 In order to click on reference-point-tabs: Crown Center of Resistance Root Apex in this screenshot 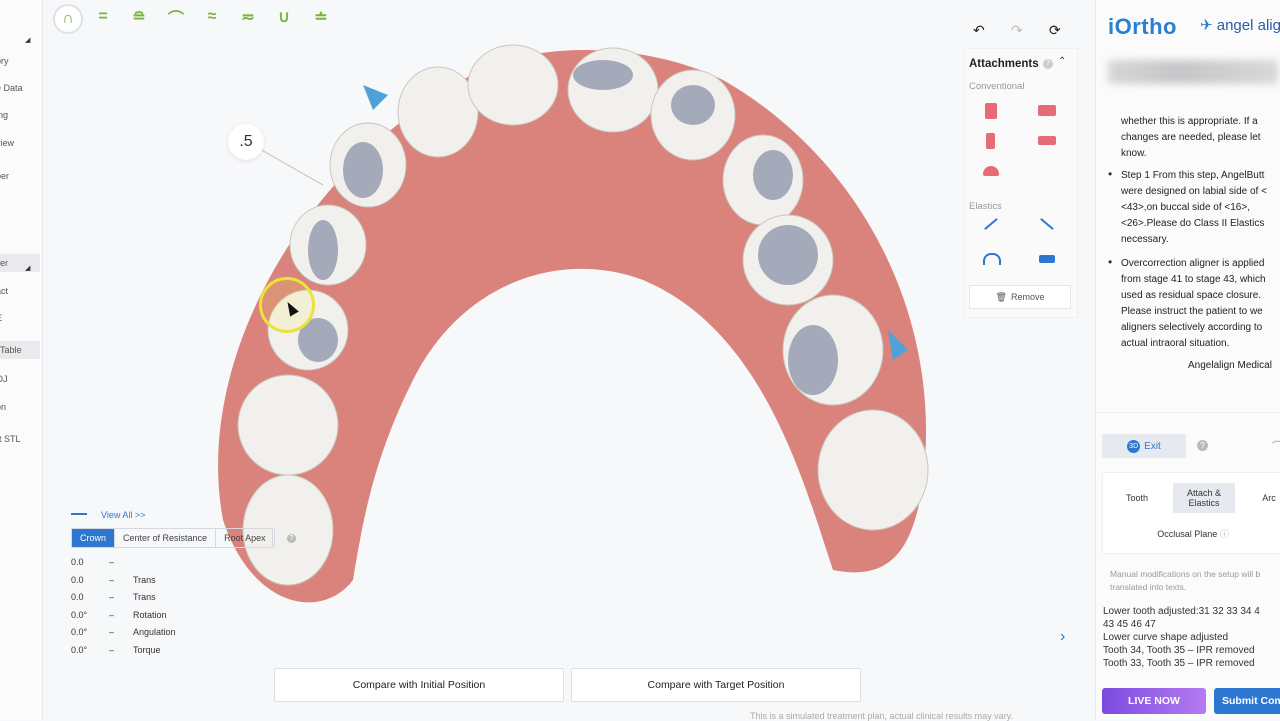, I will do `click(173, 538)`.